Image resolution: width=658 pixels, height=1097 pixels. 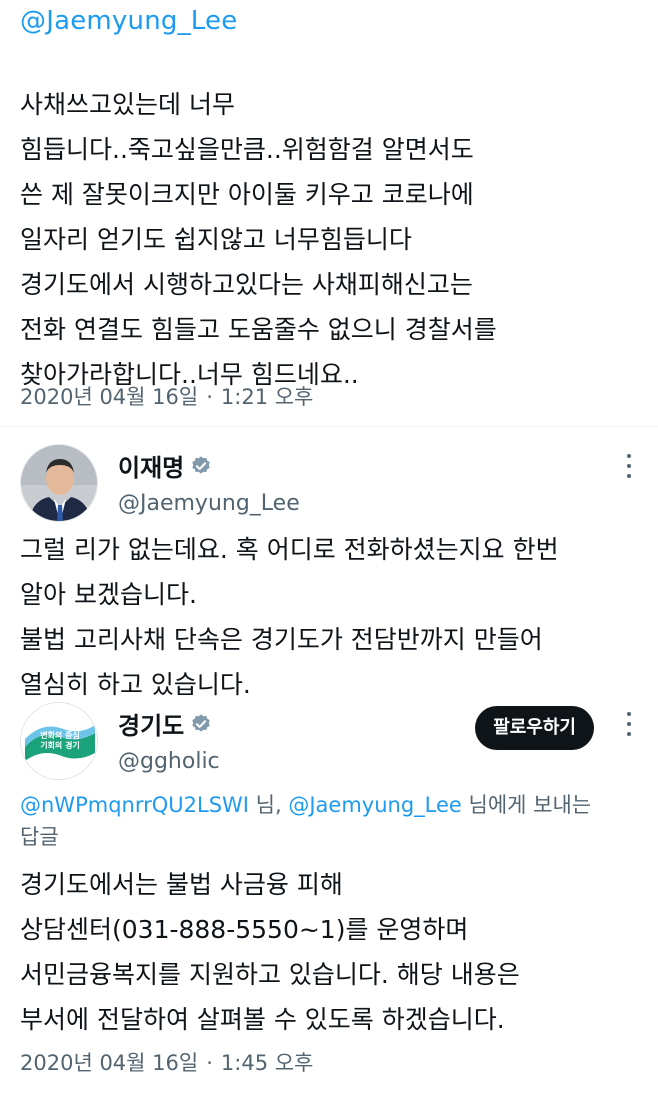 What do you see at coordinates (127, 104) in the screenshot?
I see `tweet-line: 사채쓰고있는데 너무` at bounding box center [127, 104].